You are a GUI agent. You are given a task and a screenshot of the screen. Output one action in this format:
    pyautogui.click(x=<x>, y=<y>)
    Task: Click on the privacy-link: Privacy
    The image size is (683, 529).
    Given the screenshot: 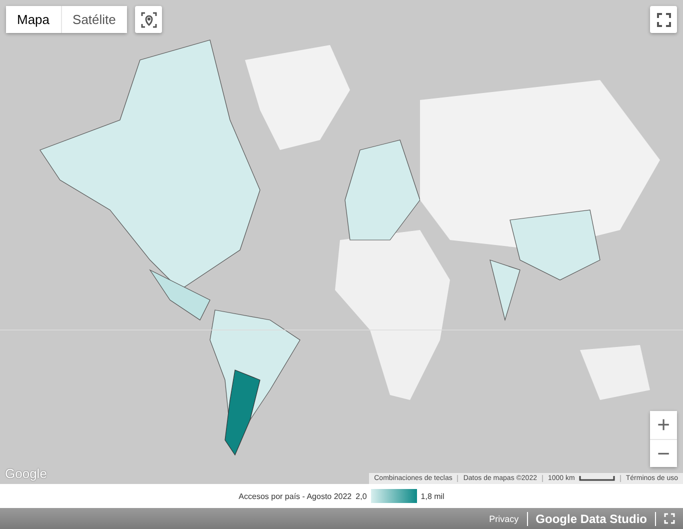 What is the action you would take?
    pyautogui.click(x=504, y=519)
    